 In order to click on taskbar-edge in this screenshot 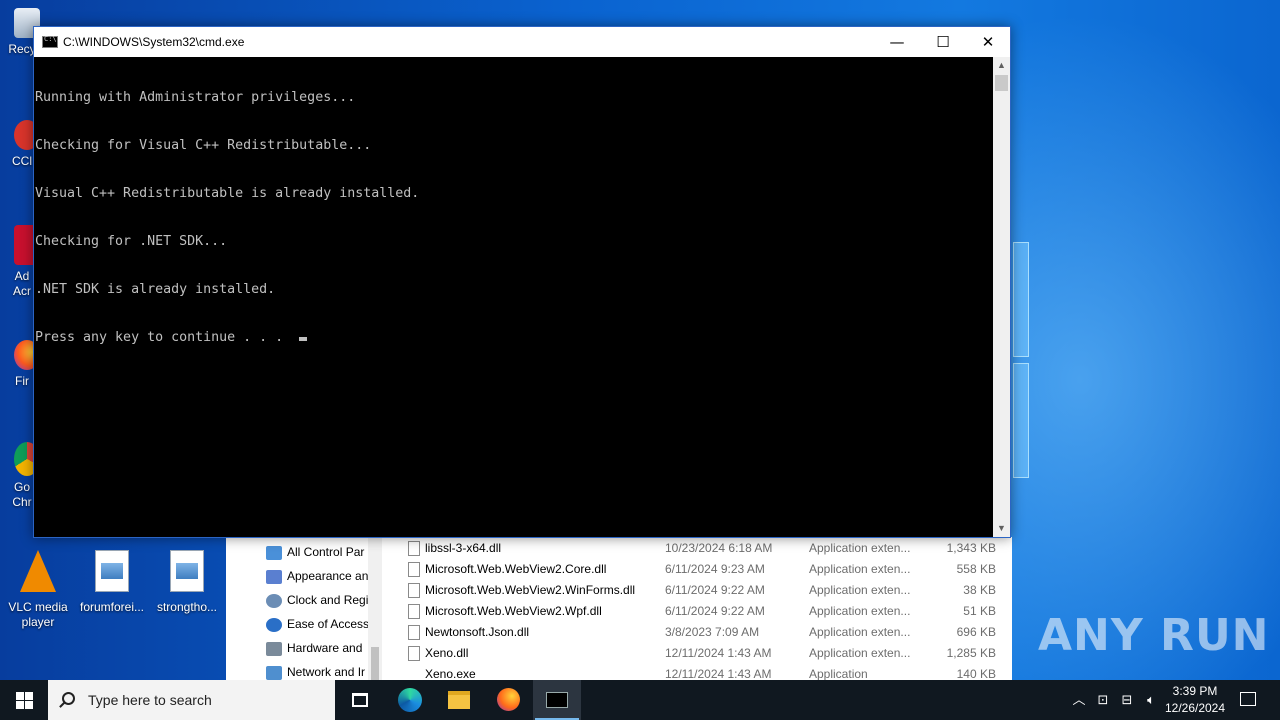, I will do `click(410, 700)`.